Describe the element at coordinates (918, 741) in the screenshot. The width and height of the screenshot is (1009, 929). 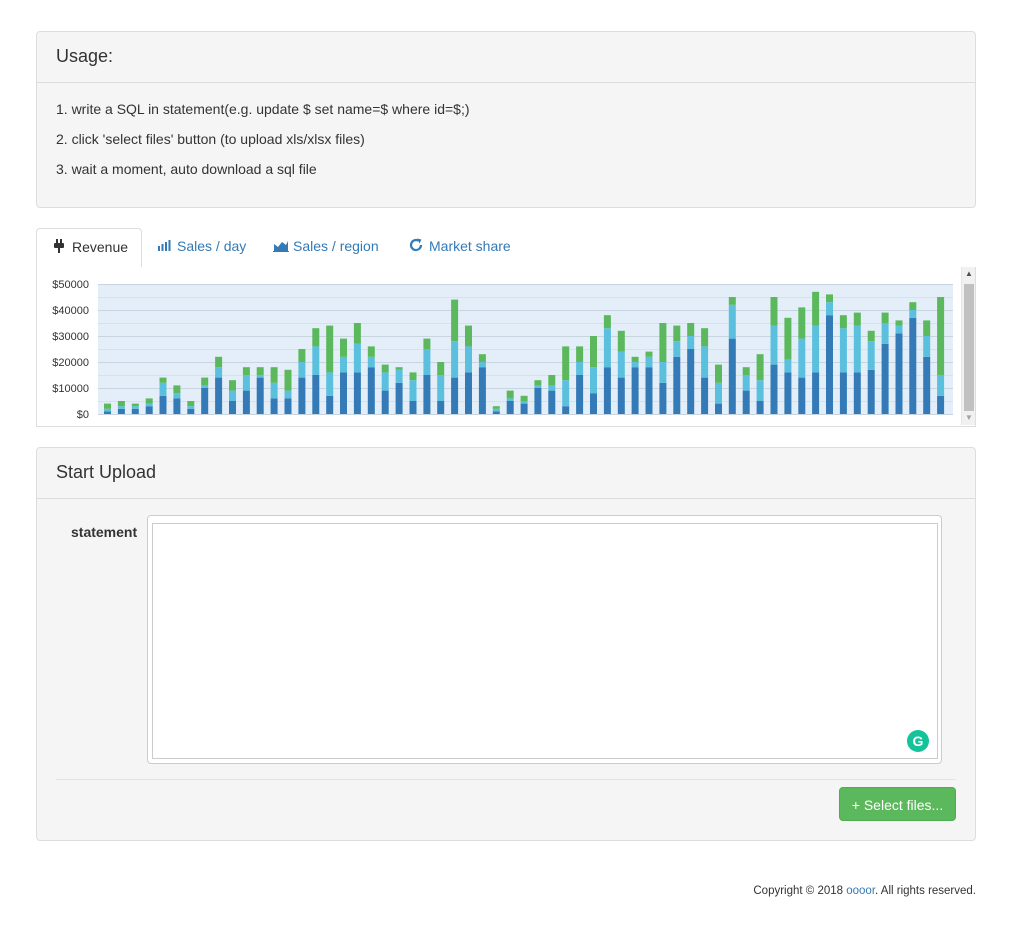
I see `grammarly-icon: G` at that location.